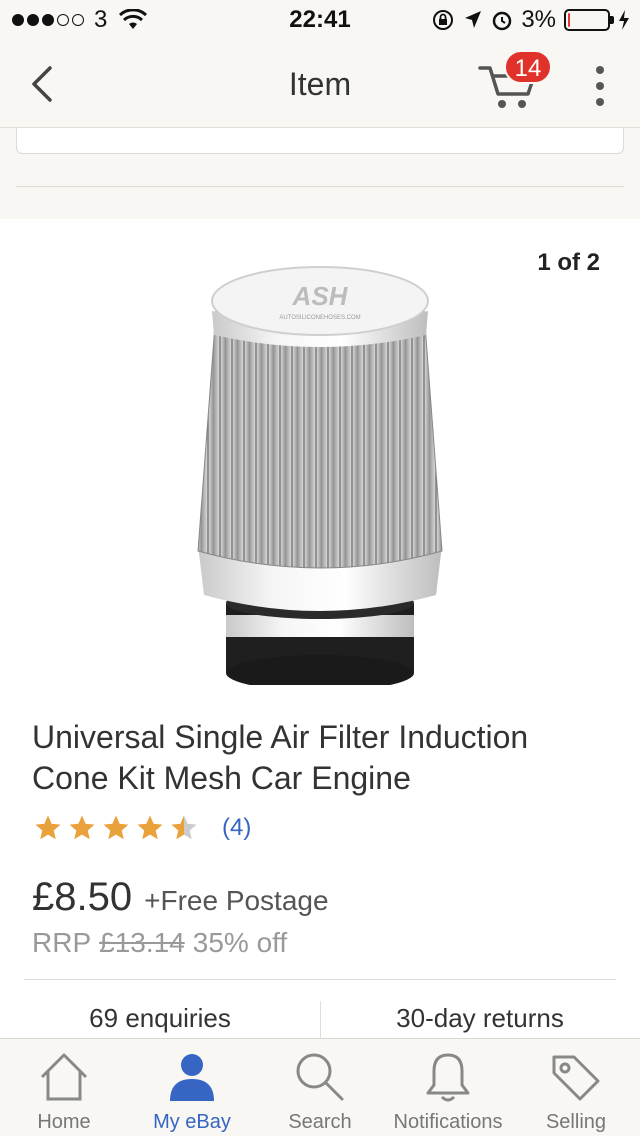 This screenshot has width=640, height=1136. Describe the element at coordinates (320, 296) in the screenshot. I see `brand-logo: ASH` at that location.